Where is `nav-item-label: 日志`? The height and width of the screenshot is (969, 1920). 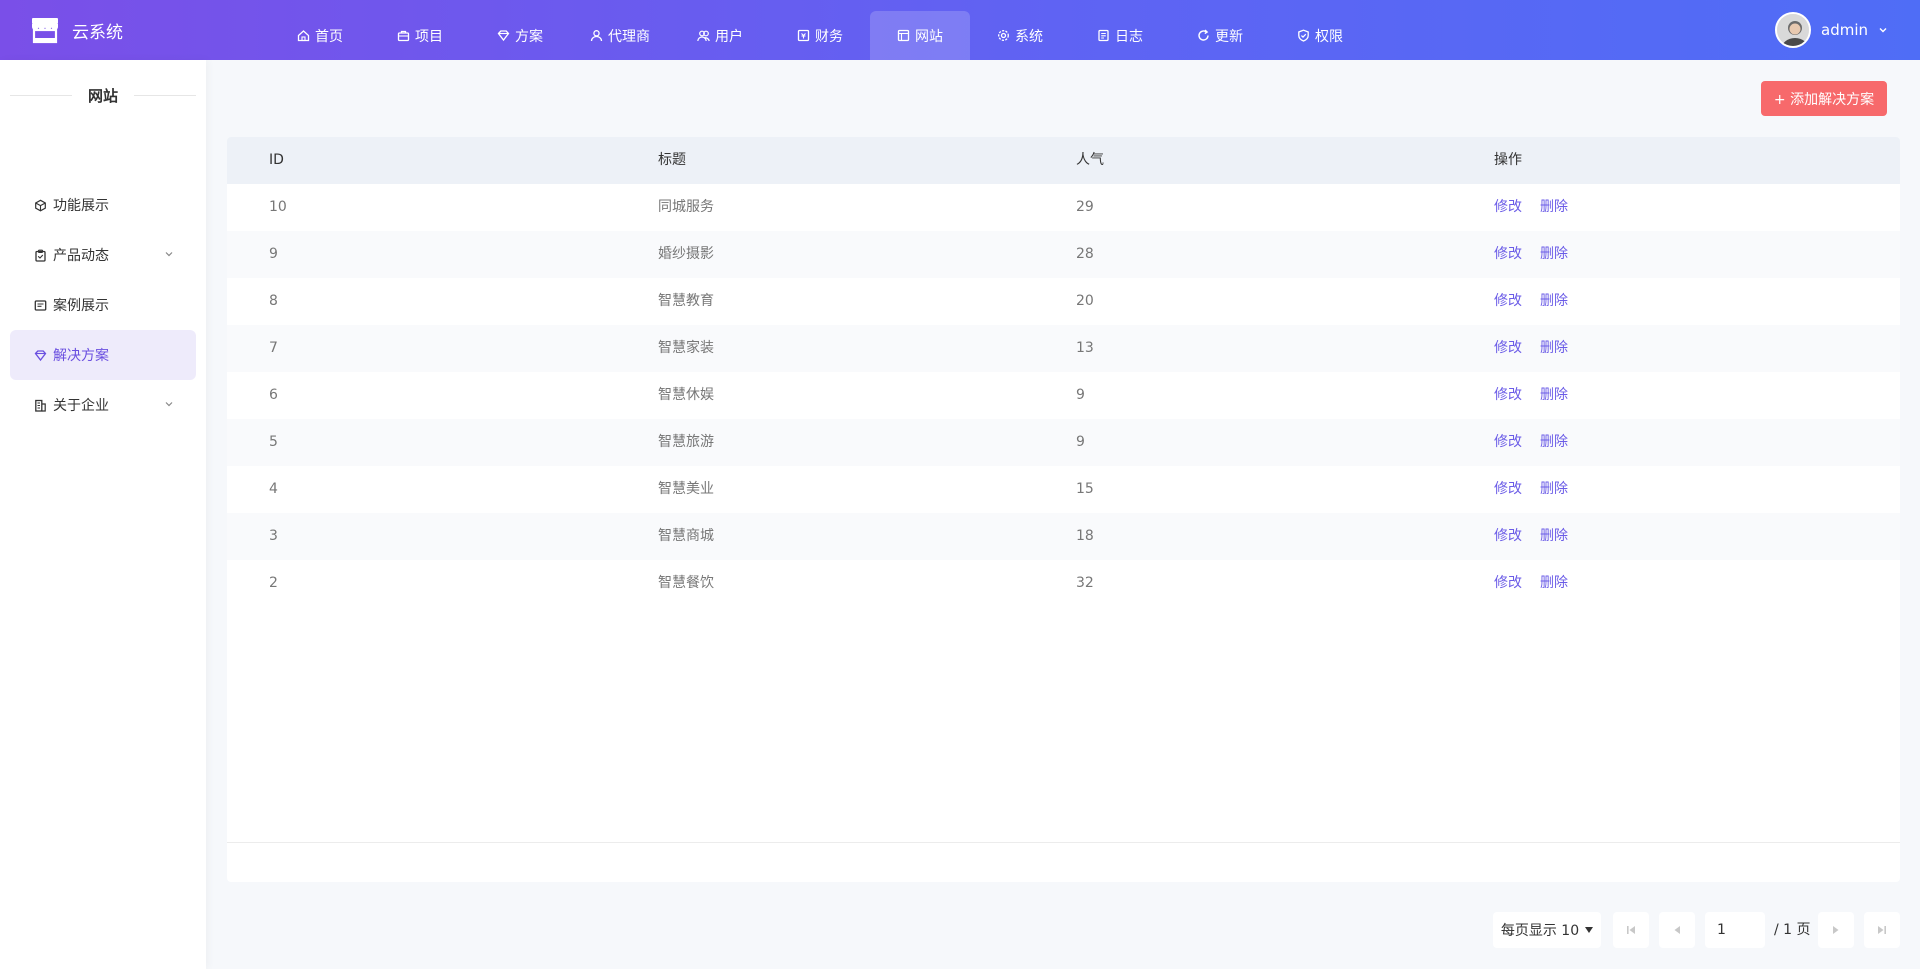
nav-item-label: 日志 is located at coordinates (1129, 36).